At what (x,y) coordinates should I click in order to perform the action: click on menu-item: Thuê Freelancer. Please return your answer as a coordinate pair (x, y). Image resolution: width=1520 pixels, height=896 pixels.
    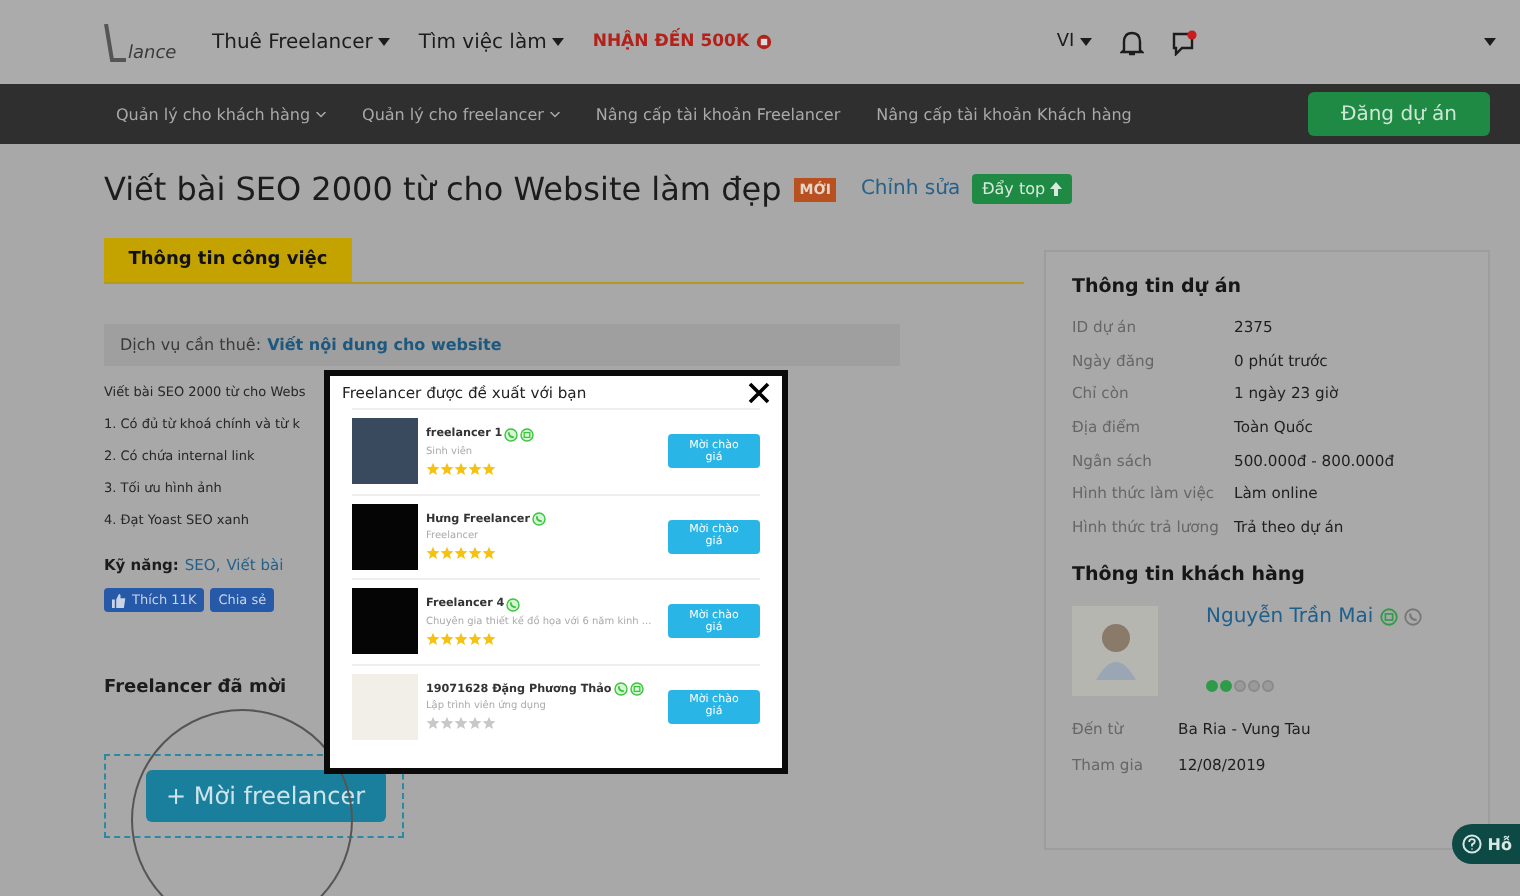
    Looking at the image, I should click on (301, 42).